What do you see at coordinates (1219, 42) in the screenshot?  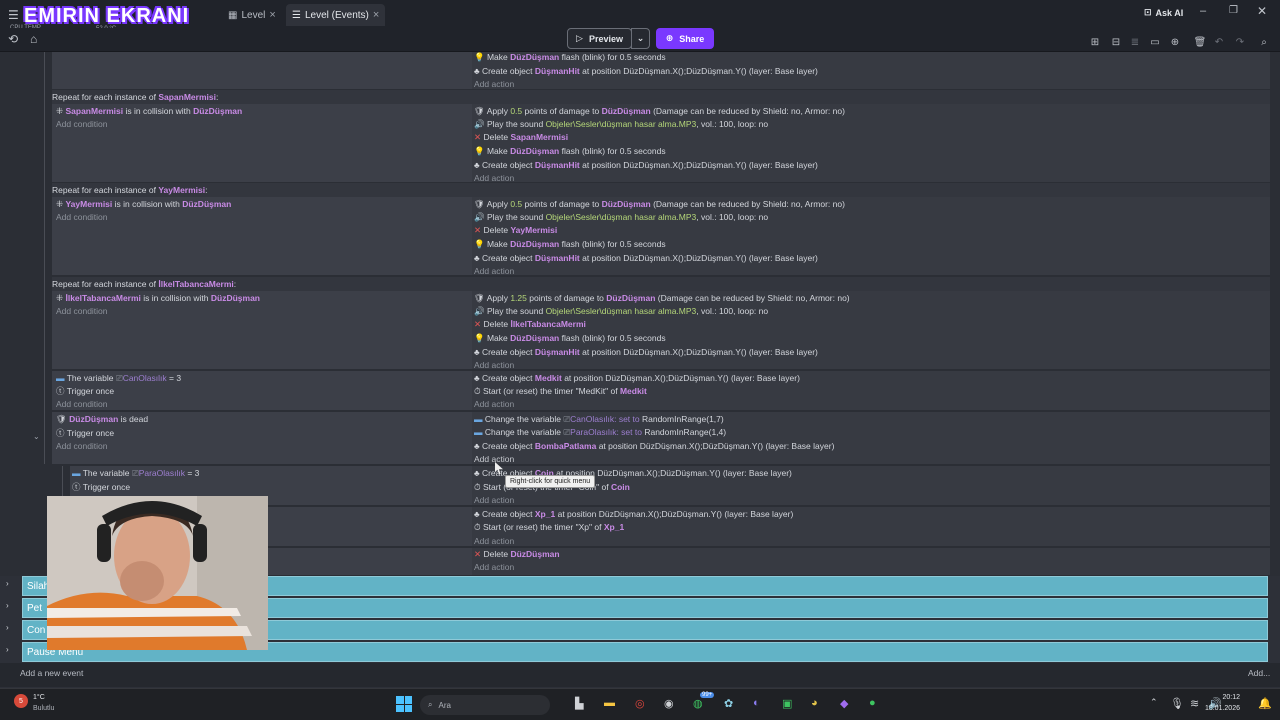 I see `undo-icon: ↶` at bounding box center [1219, 42].